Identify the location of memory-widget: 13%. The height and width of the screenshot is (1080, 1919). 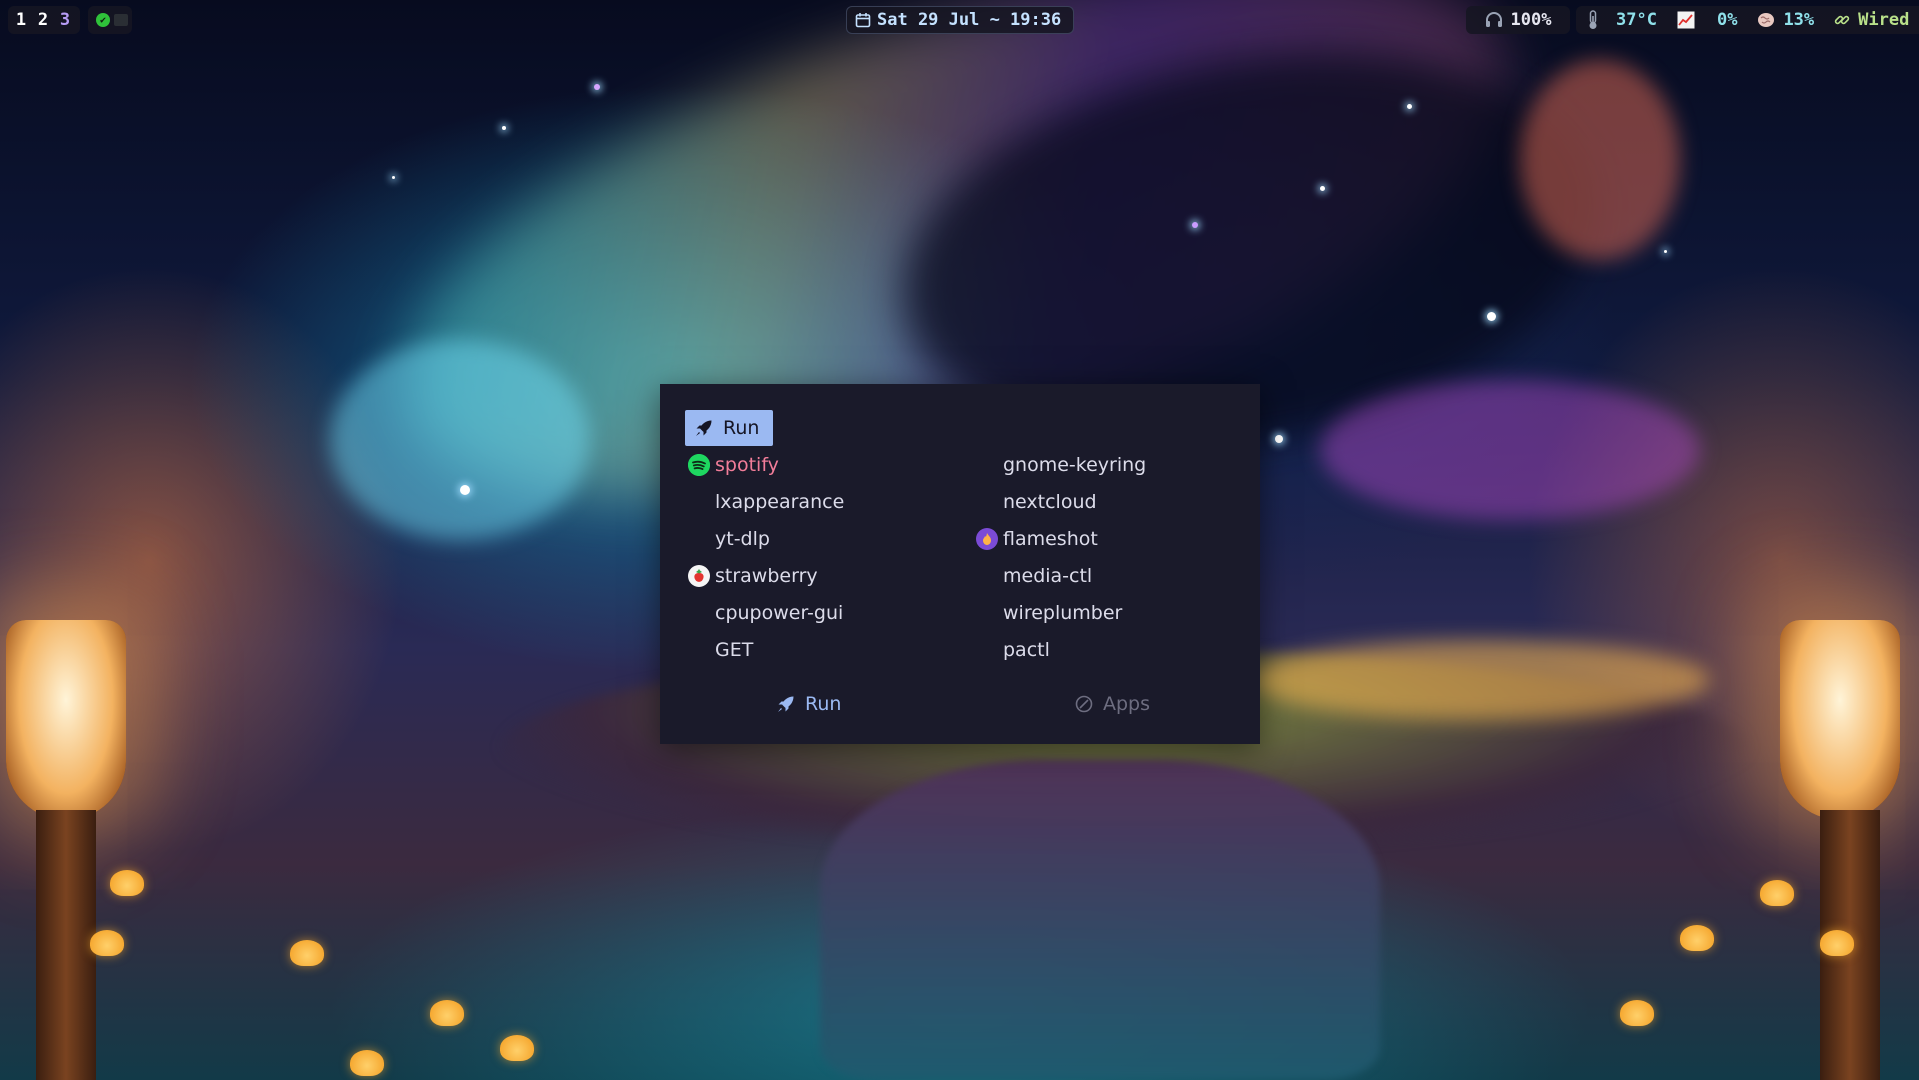
(1785, 20).